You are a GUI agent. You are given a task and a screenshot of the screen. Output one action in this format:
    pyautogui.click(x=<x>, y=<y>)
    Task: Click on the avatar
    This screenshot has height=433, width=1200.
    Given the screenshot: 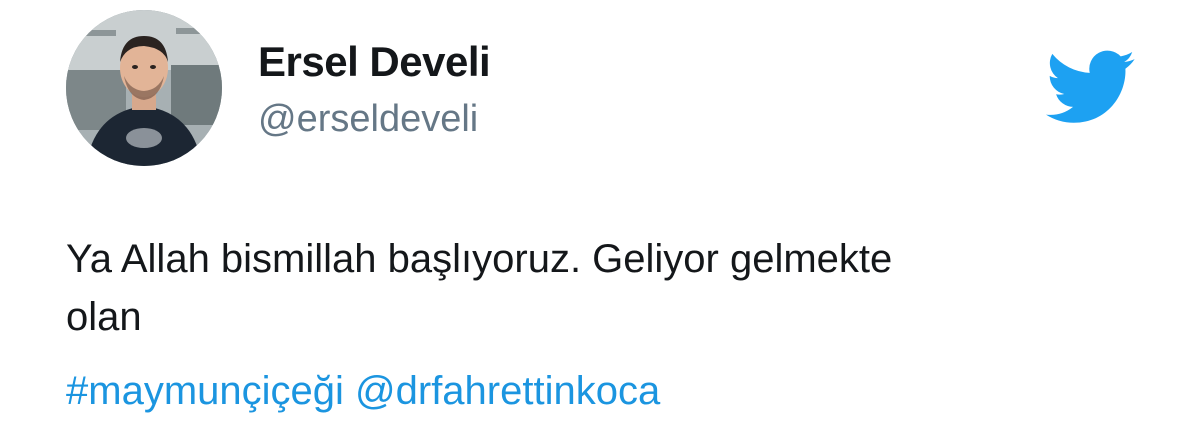 What is the action you would take?
    pyautogui.click(x=144, y=88)
    